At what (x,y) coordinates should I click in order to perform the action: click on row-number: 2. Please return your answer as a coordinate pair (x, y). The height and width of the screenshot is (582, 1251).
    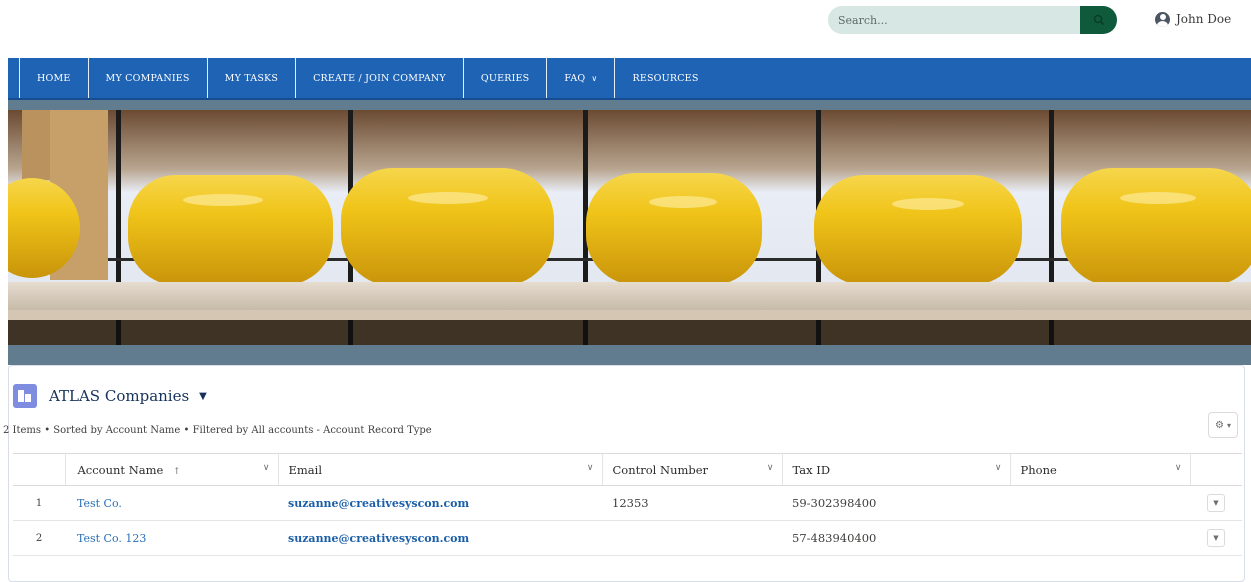
    Looking at the image, I should click on (39, 538).